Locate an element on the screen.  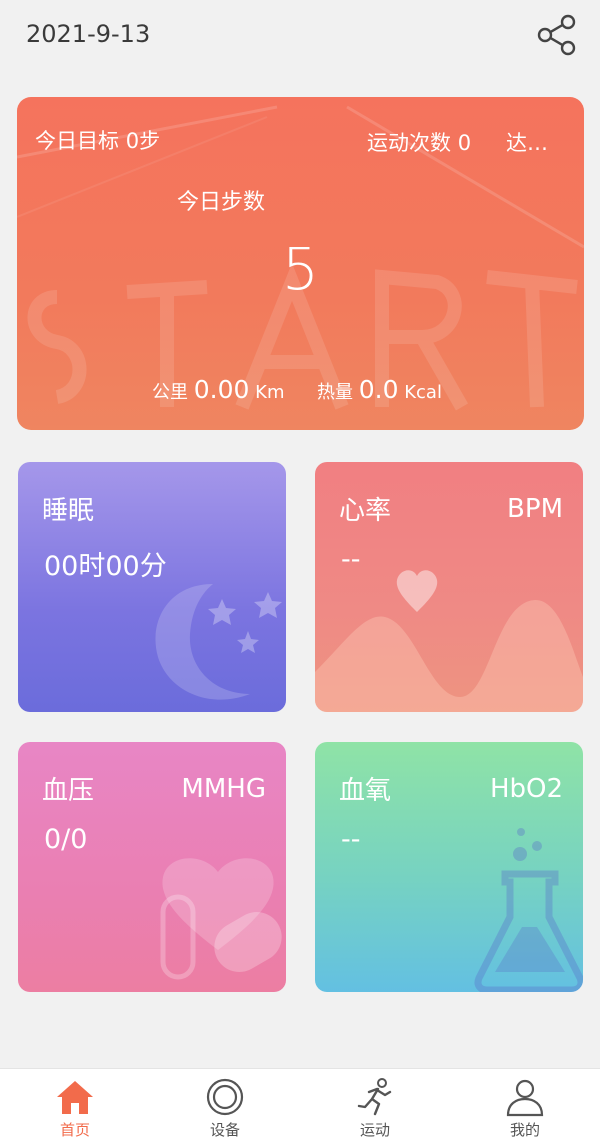
runner-icon is located at coordinates (374, 1097).